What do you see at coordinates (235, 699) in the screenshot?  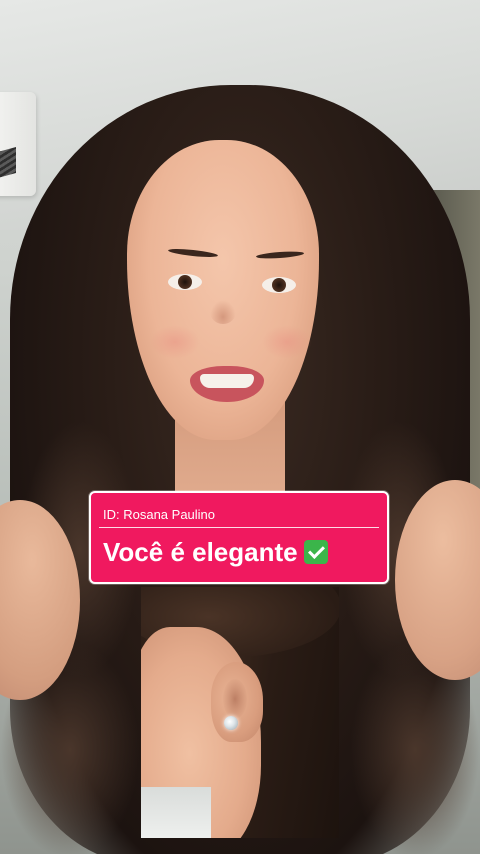 I see `inset-ear-inner` at bounding box center [235, 699].